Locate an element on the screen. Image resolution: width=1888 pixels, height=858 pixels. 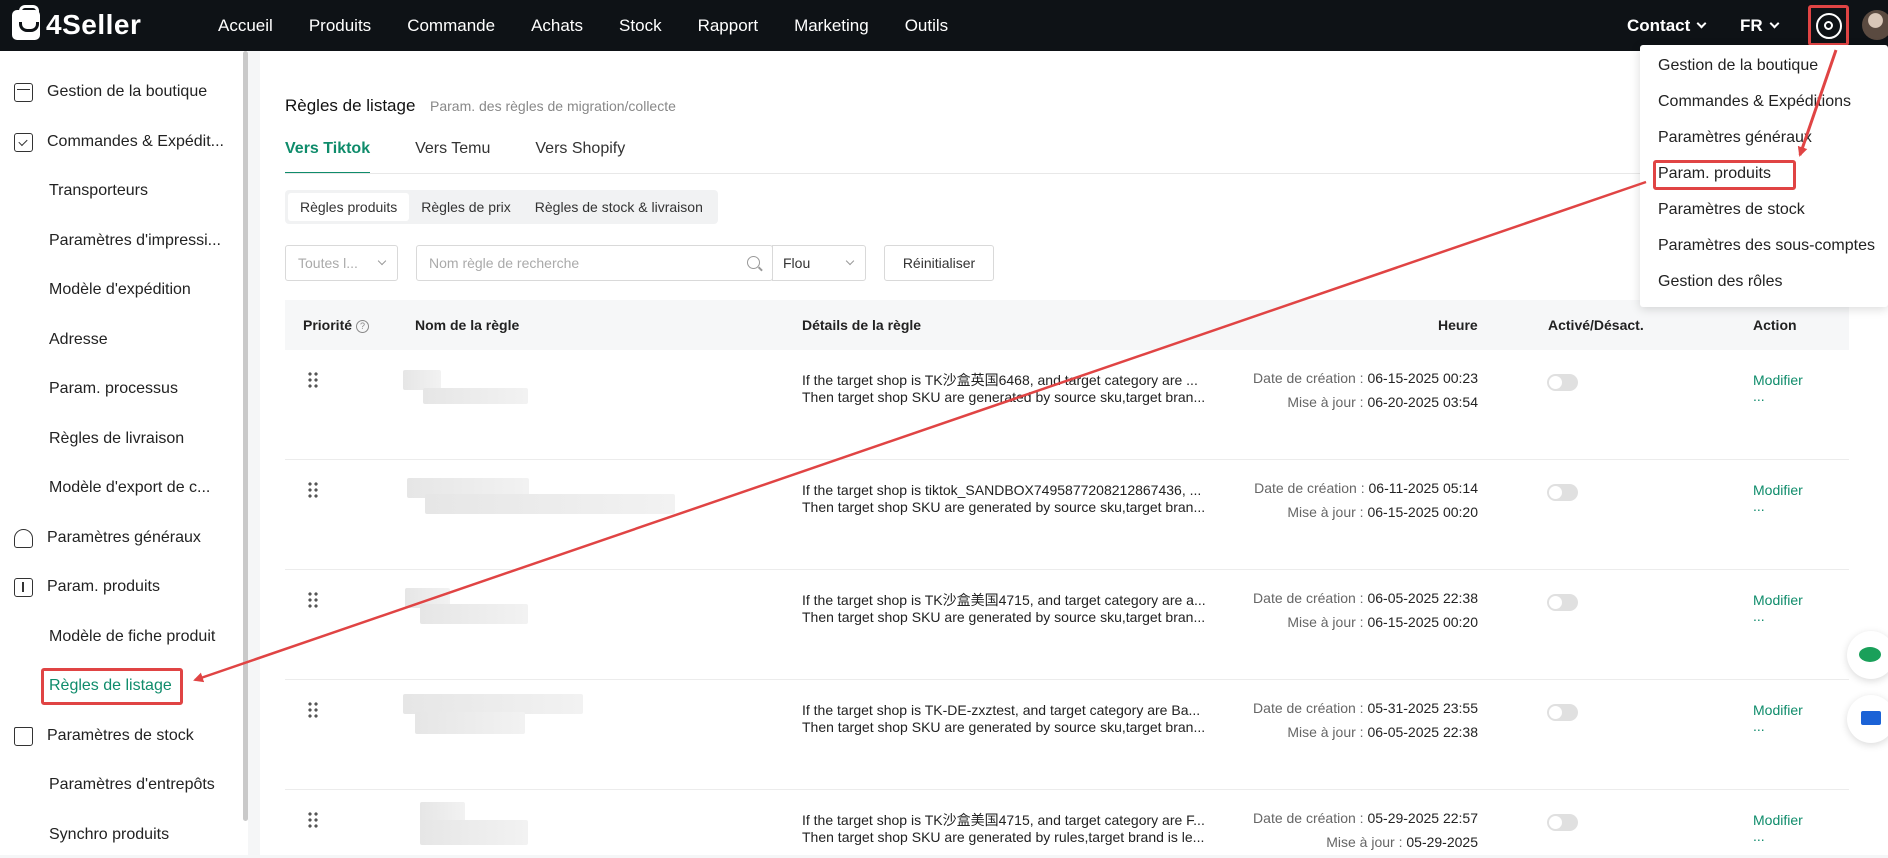
updated-label: Mise à jour : is located at coordinates (1325, 512).